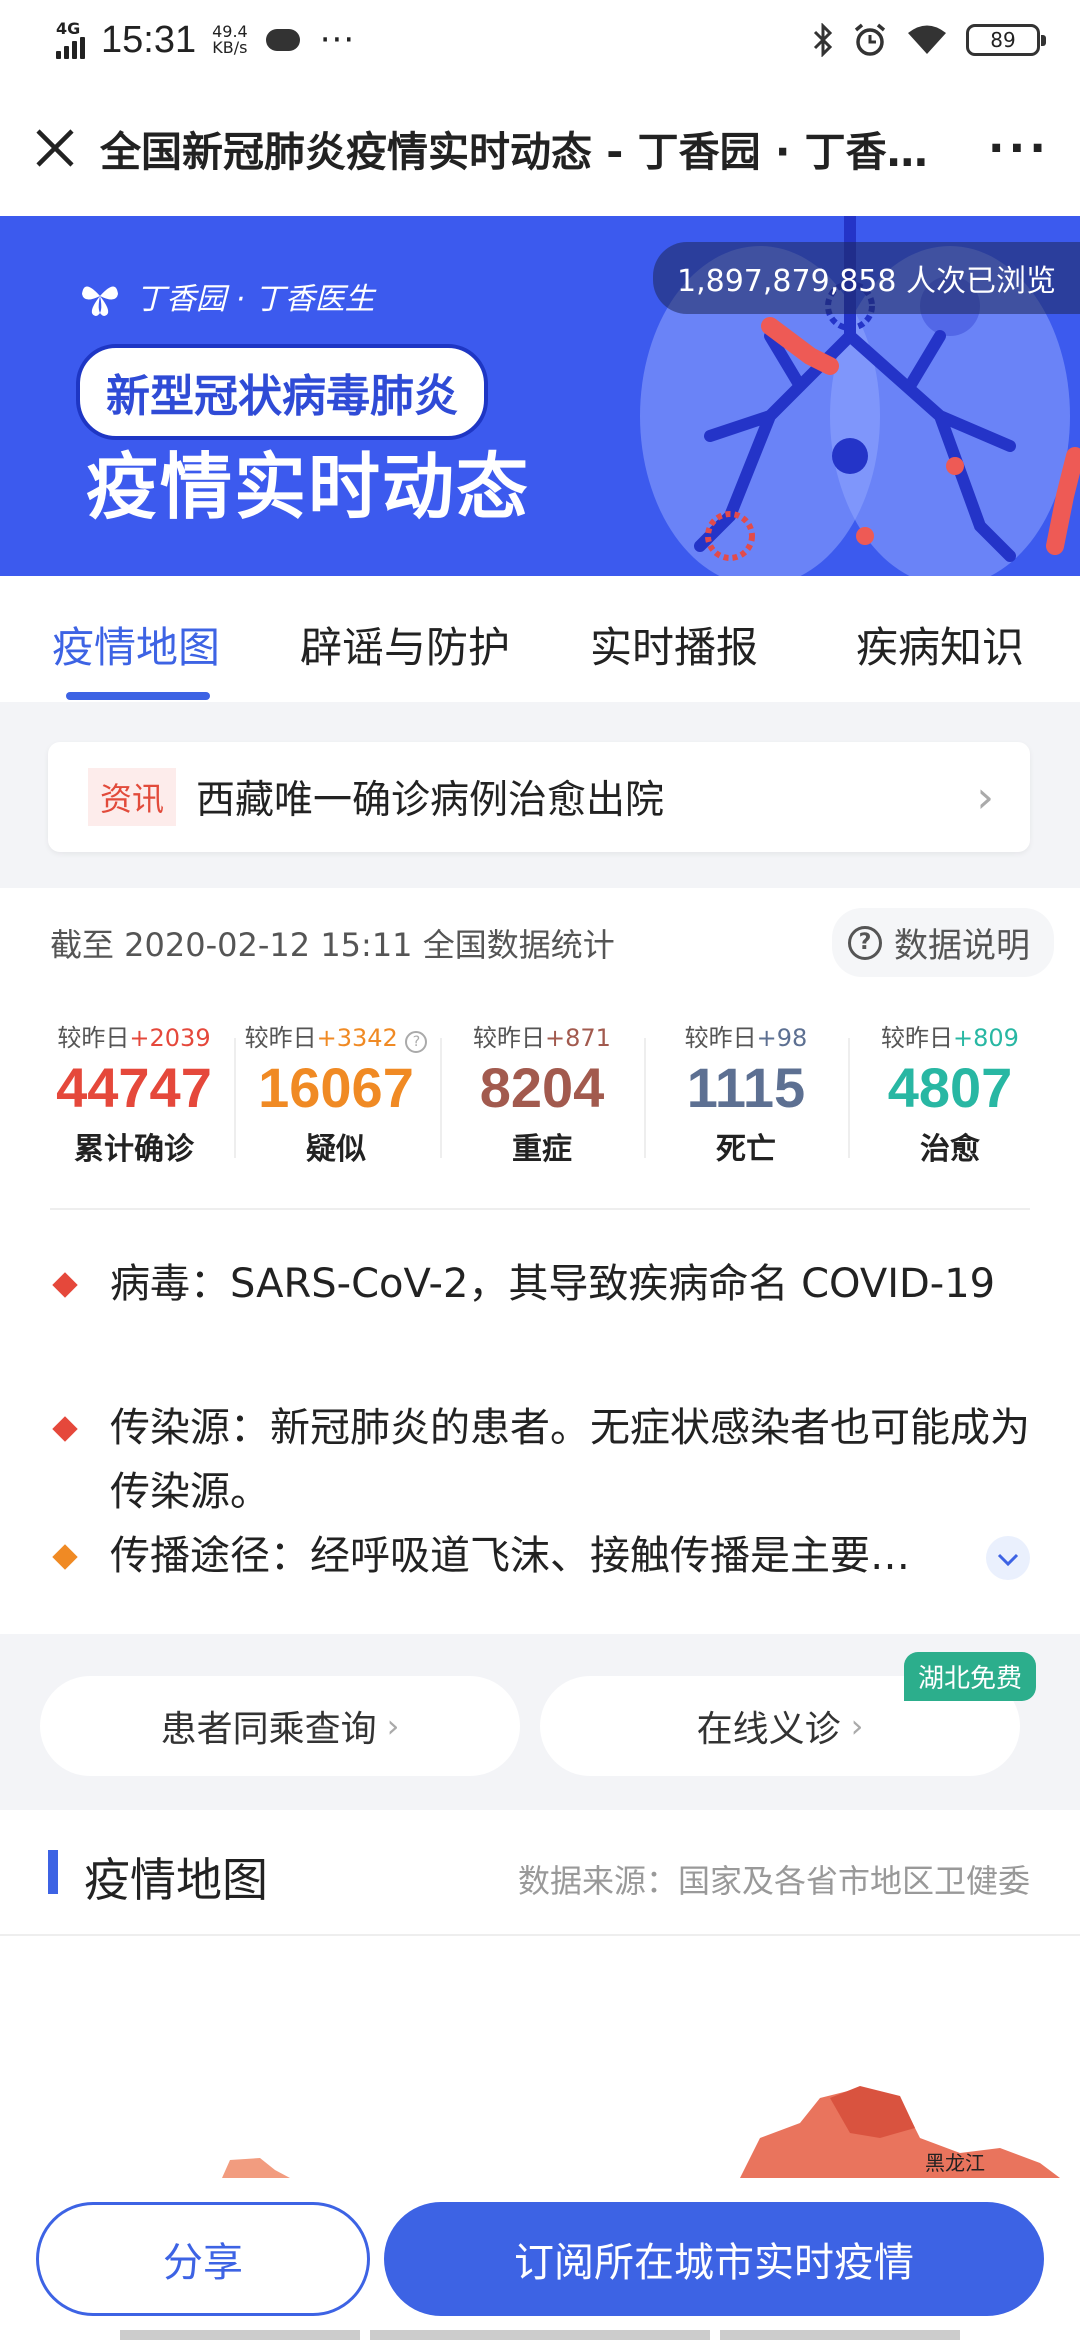 This screenshot has height=2340, width=1080. Describe the element at coordinates (746, 1149) in the screenshot. I see `deaths-label: 死亡` at that location.